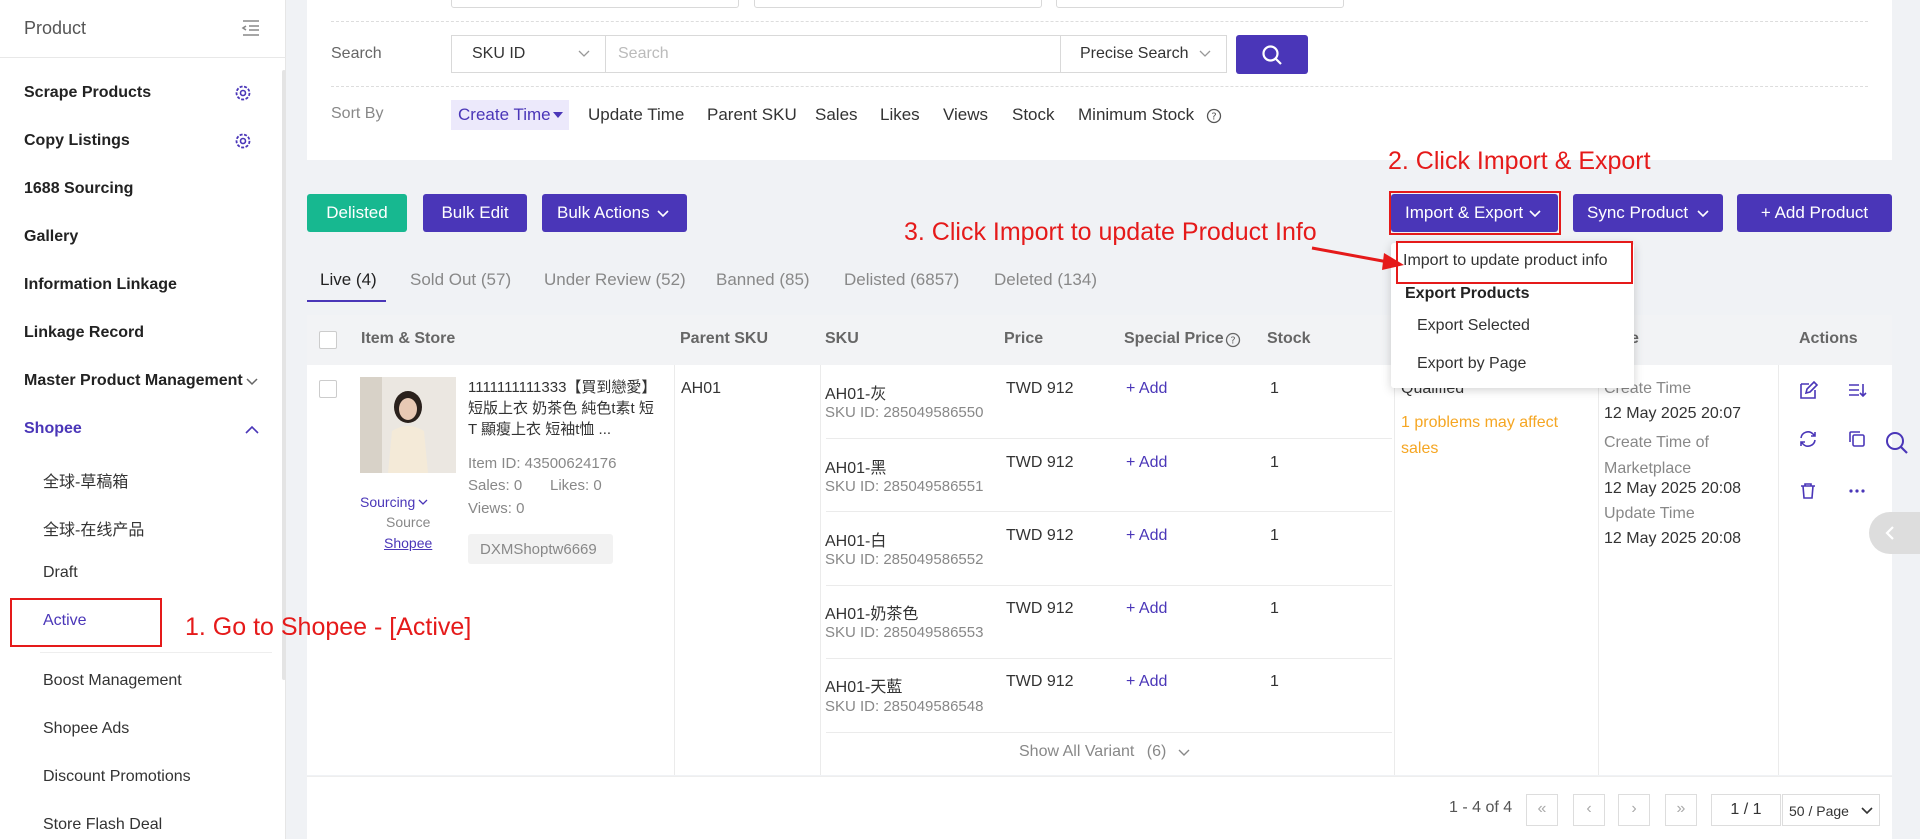  Describe the element at coordinates (1672, 538) in the screenshot. I see `update-time-value: 12 May 2025 20:08` at that location.